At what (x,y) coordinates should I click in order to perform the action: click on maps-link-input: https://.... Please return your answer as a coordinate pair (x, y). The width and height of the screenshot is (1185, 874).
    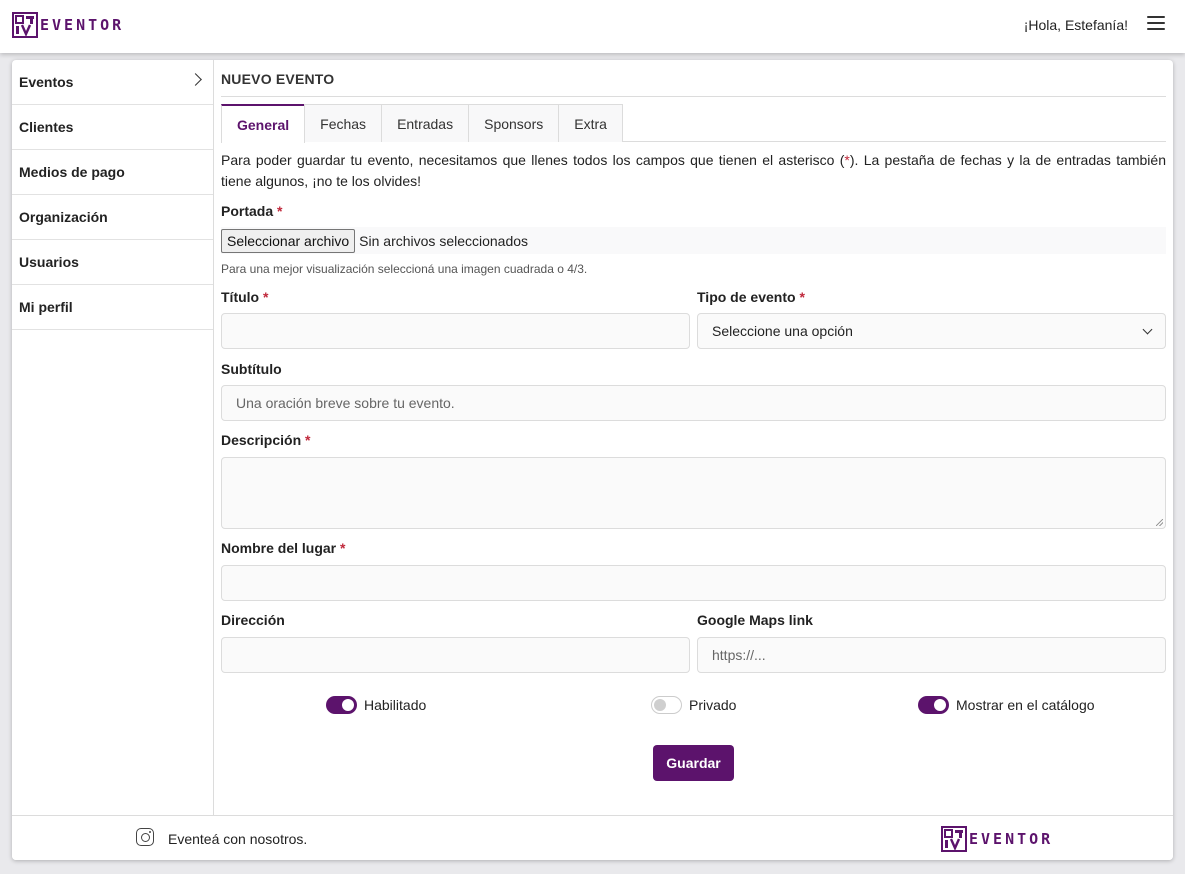
    Looking at the image, I should click on (931, 655).